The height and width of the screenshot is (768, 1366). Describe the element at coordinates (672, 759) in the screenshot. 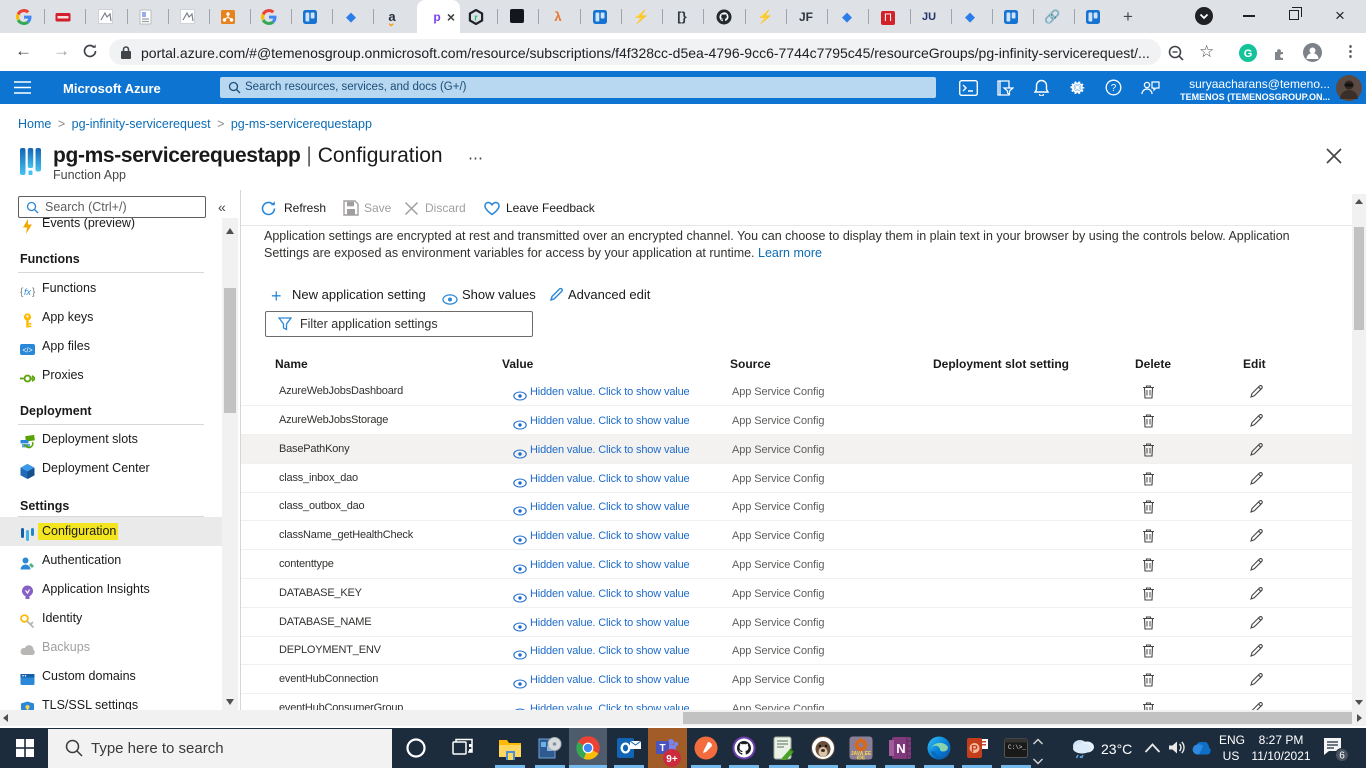

I see `svg-text: 9+` at that location.